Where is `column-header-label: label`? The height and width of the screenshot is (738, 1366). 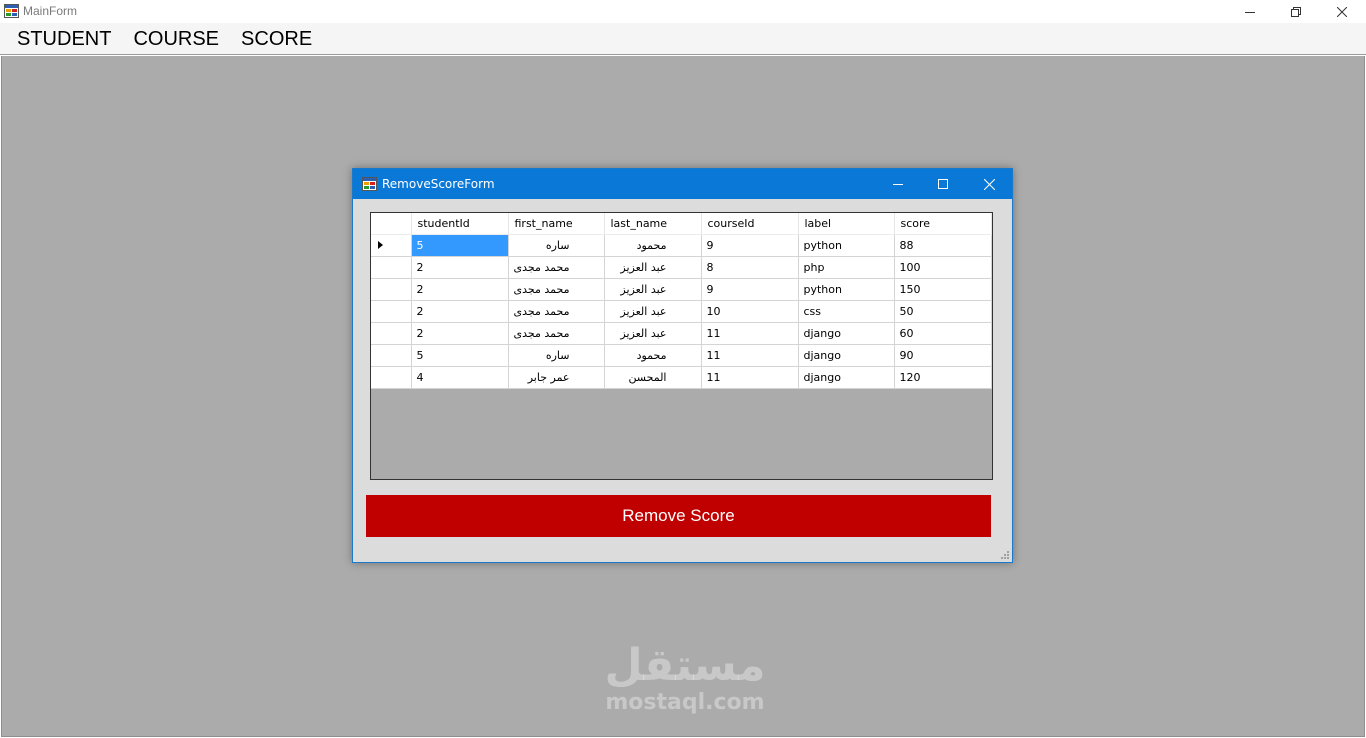 column-header-label: label is located at coordinates (846, 224).